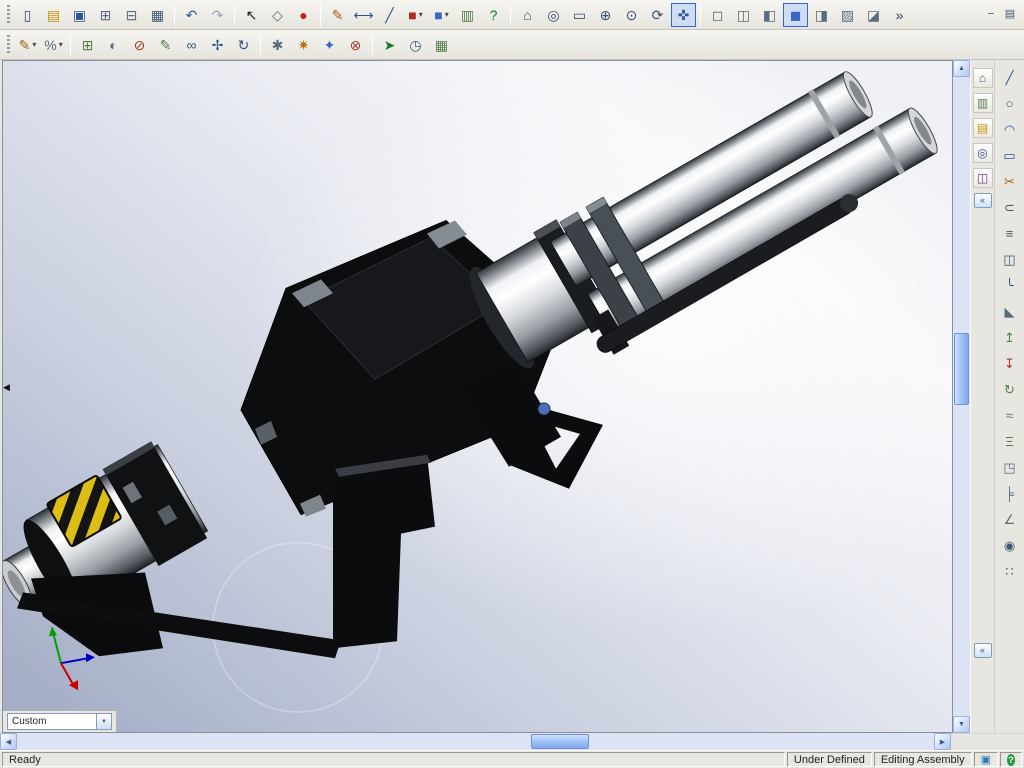 Image resolution: width=1024 pixels, height=768 pixels. I want to click on draft-tool-button: ∠, so click(1010, 519).